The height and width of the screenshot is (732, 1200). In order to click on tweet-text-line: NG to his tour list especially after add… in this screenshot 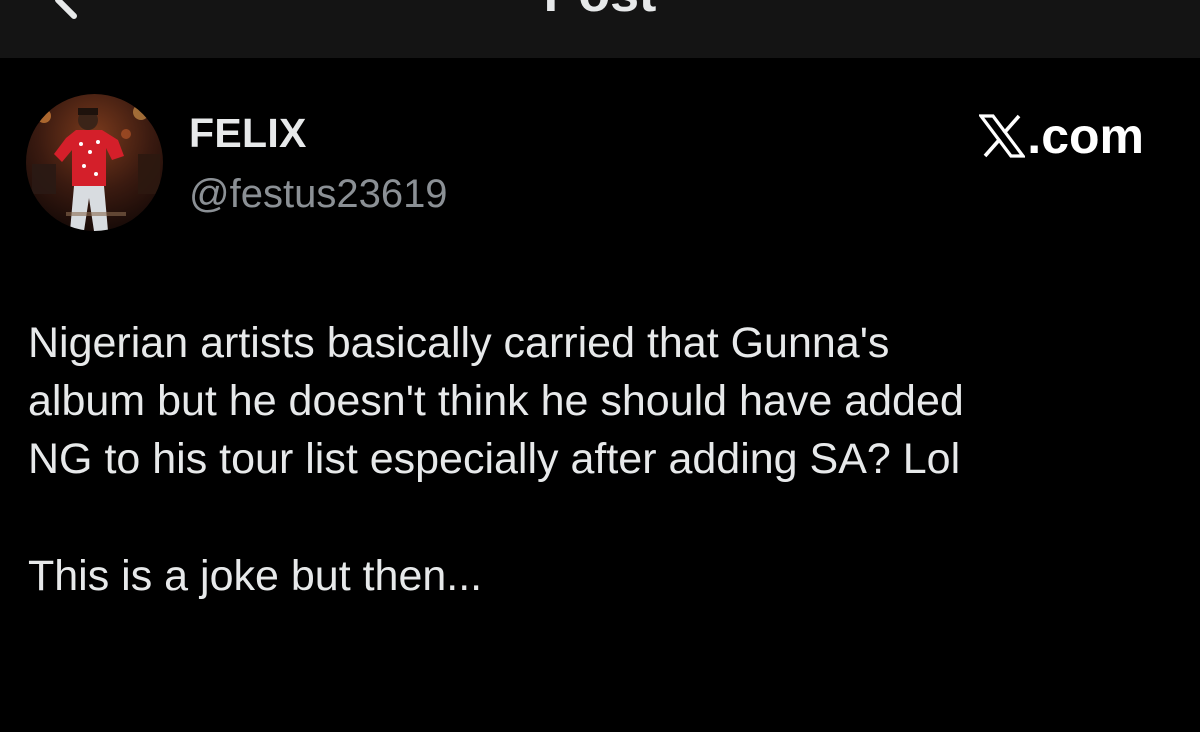, I will do `click(494, 459)`.